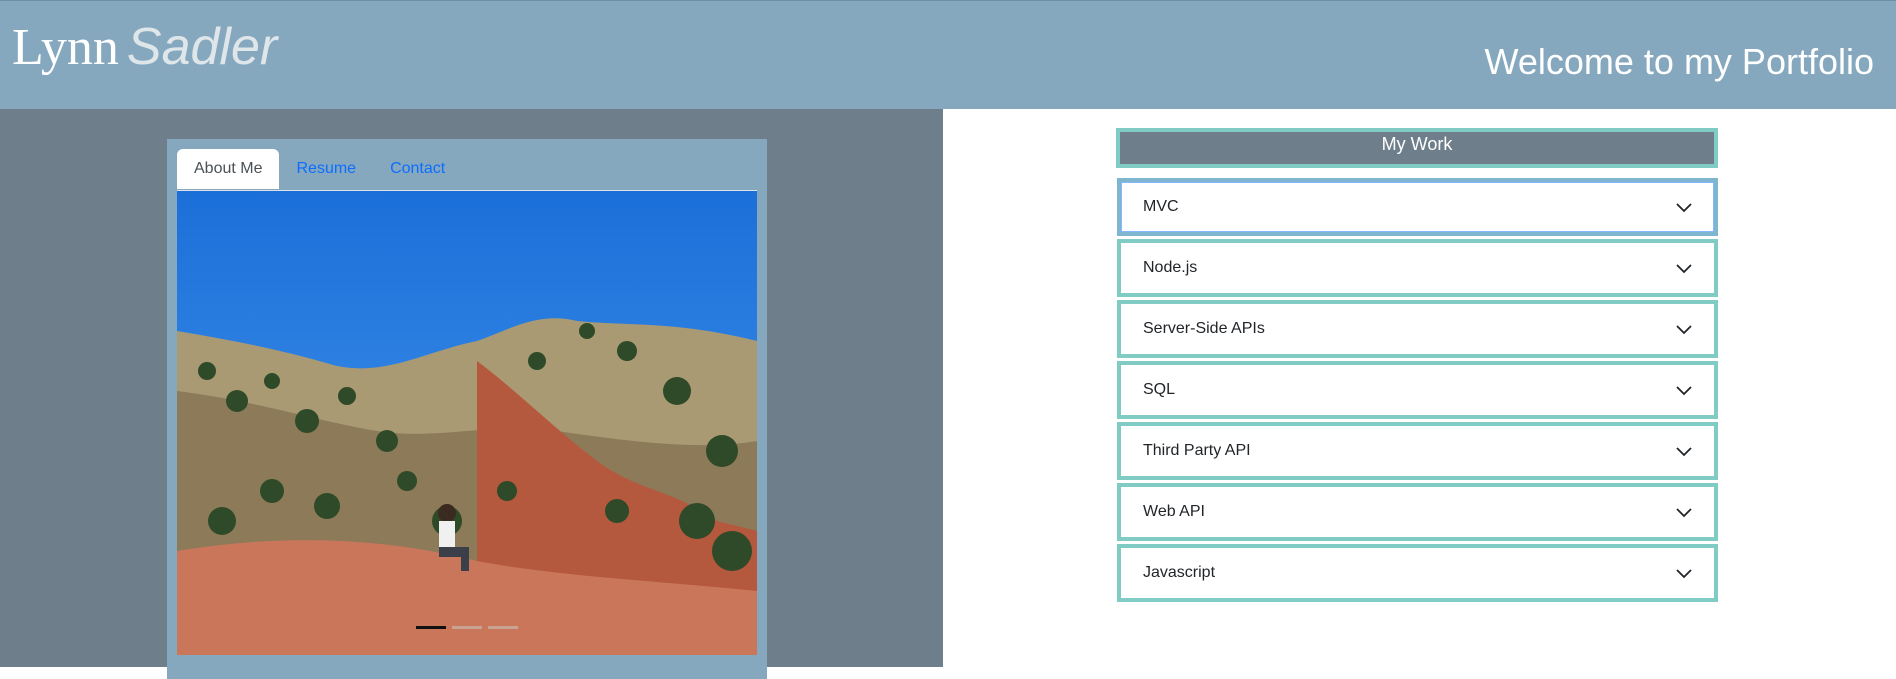 This screenshot has width=1896, height=679. What do you see at coordinates (467, 170) in the screenshot?
I see `tab-bar: About Me Resume Contact` at bounding box center [467, 170].